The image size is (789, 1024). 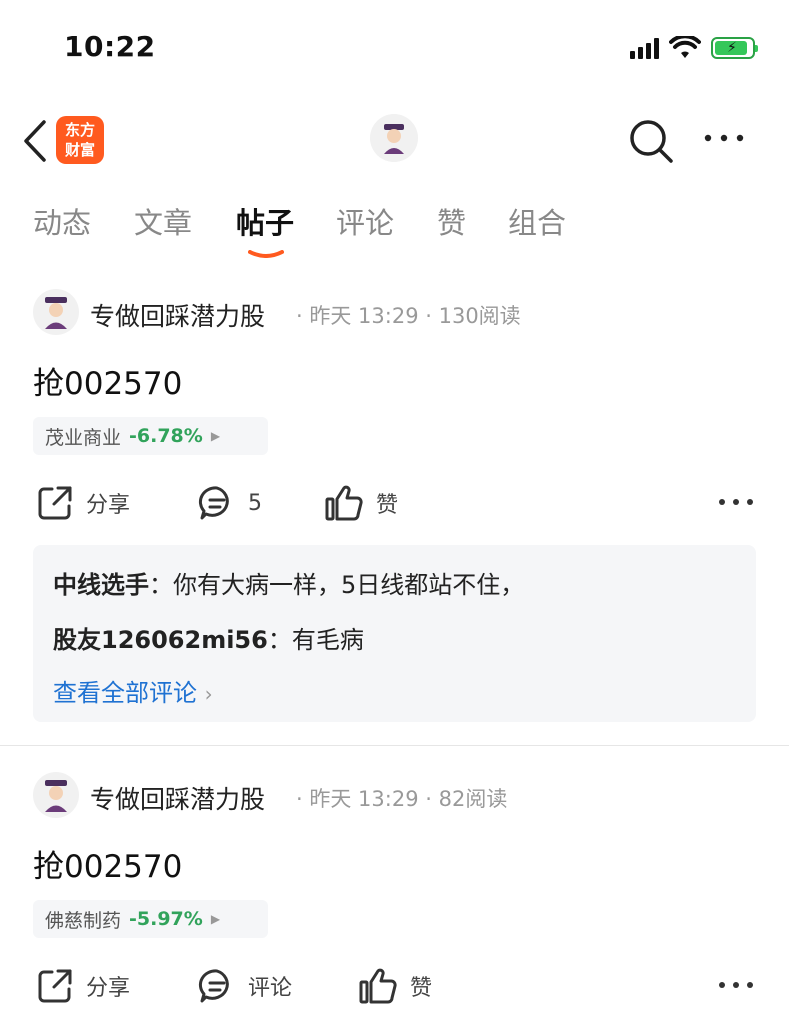 I want to click on post-meta: · 昨天 13:29 · 130阅读, so click(x=408, y=316).